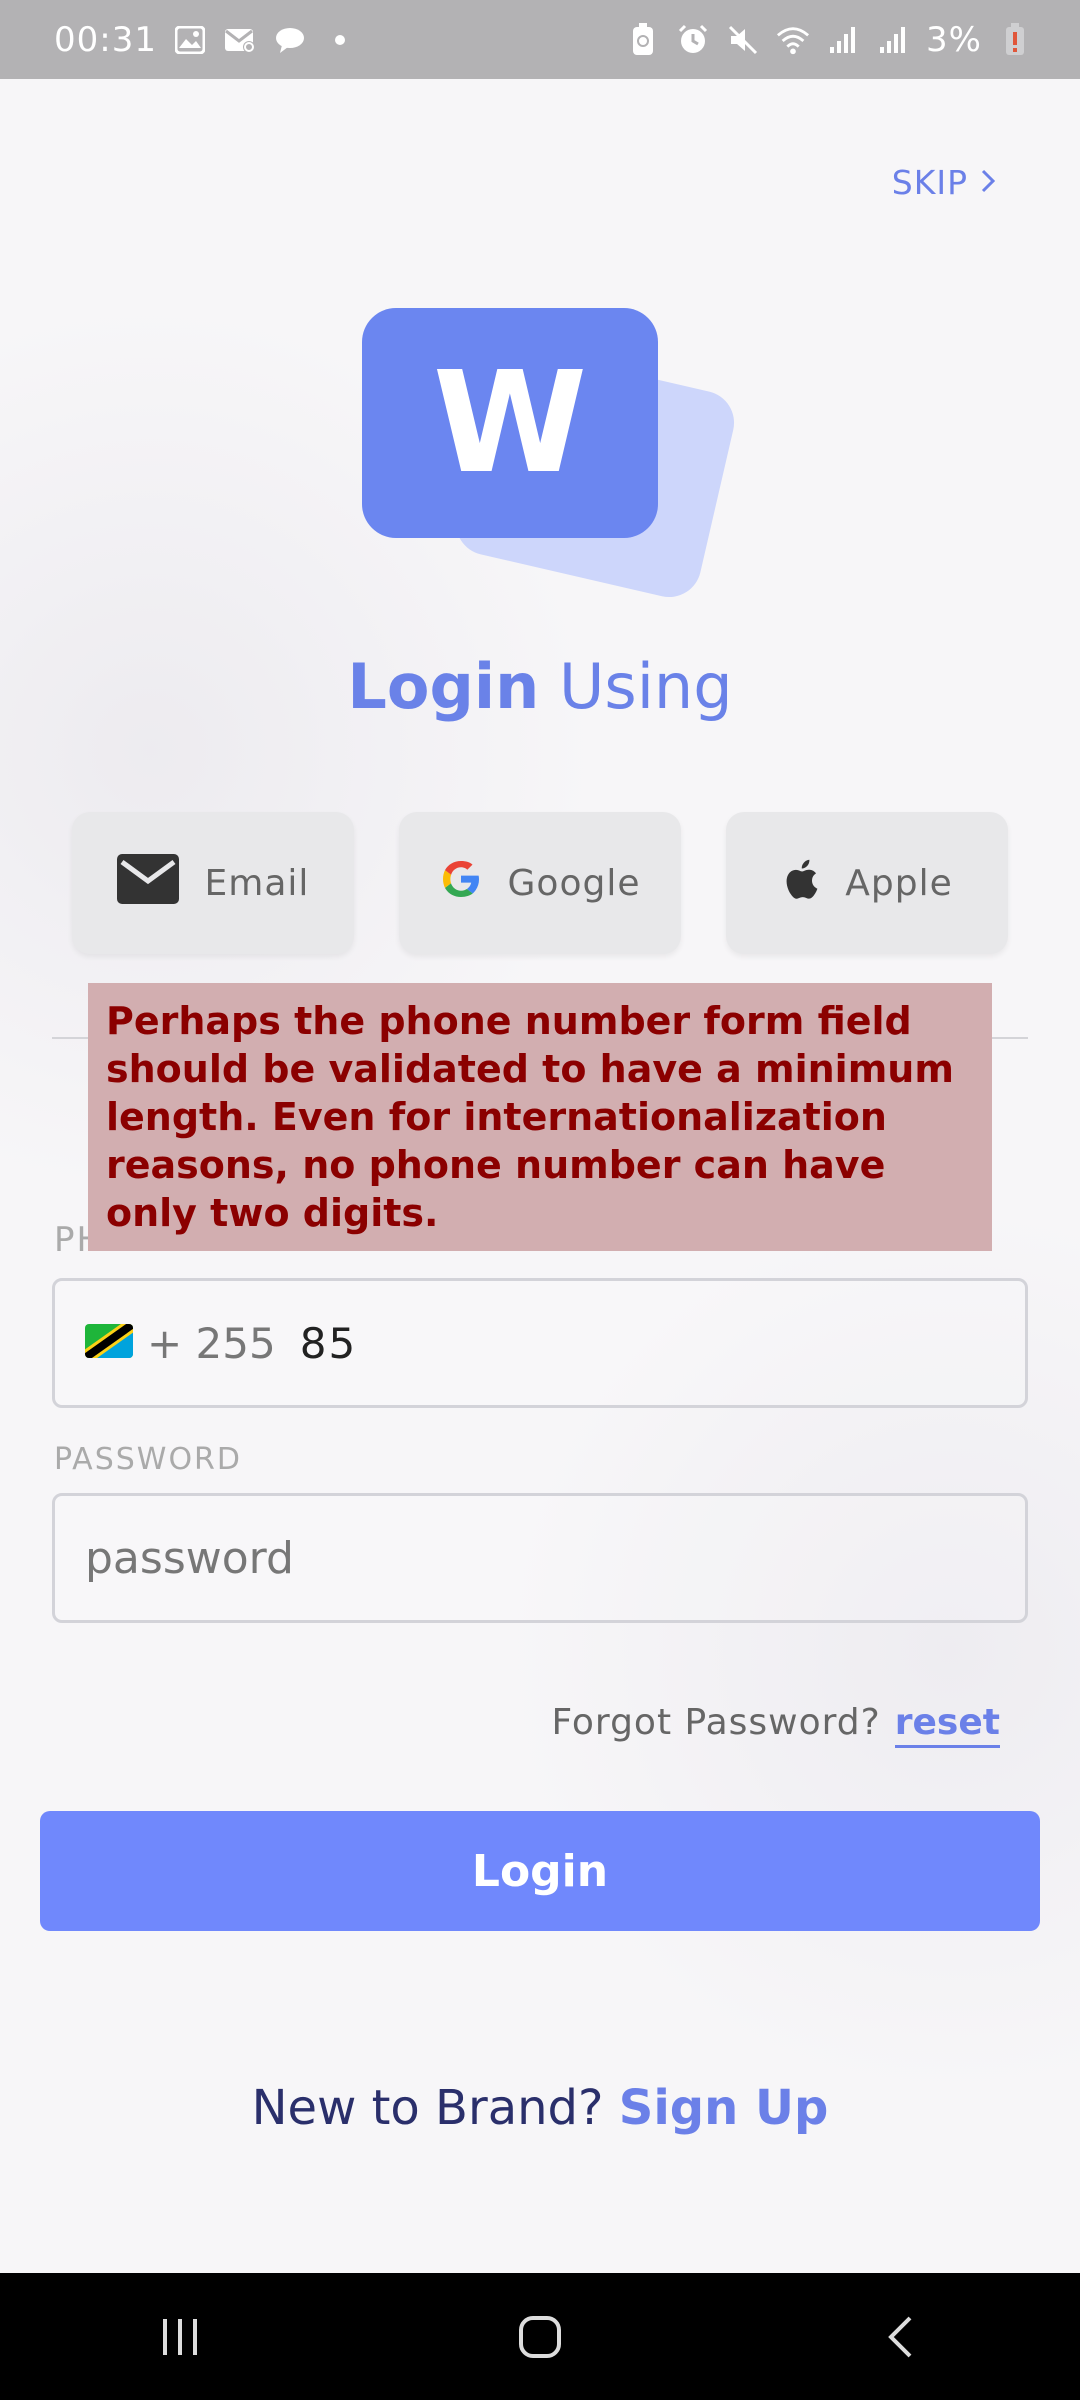 The image size is (1080, 2400). I want to click on back-button, so click(900, 2337).